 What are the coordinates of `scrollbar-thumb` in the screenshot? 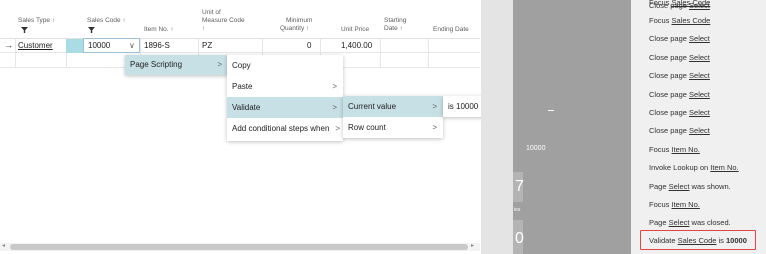 It's located at (239, 247).